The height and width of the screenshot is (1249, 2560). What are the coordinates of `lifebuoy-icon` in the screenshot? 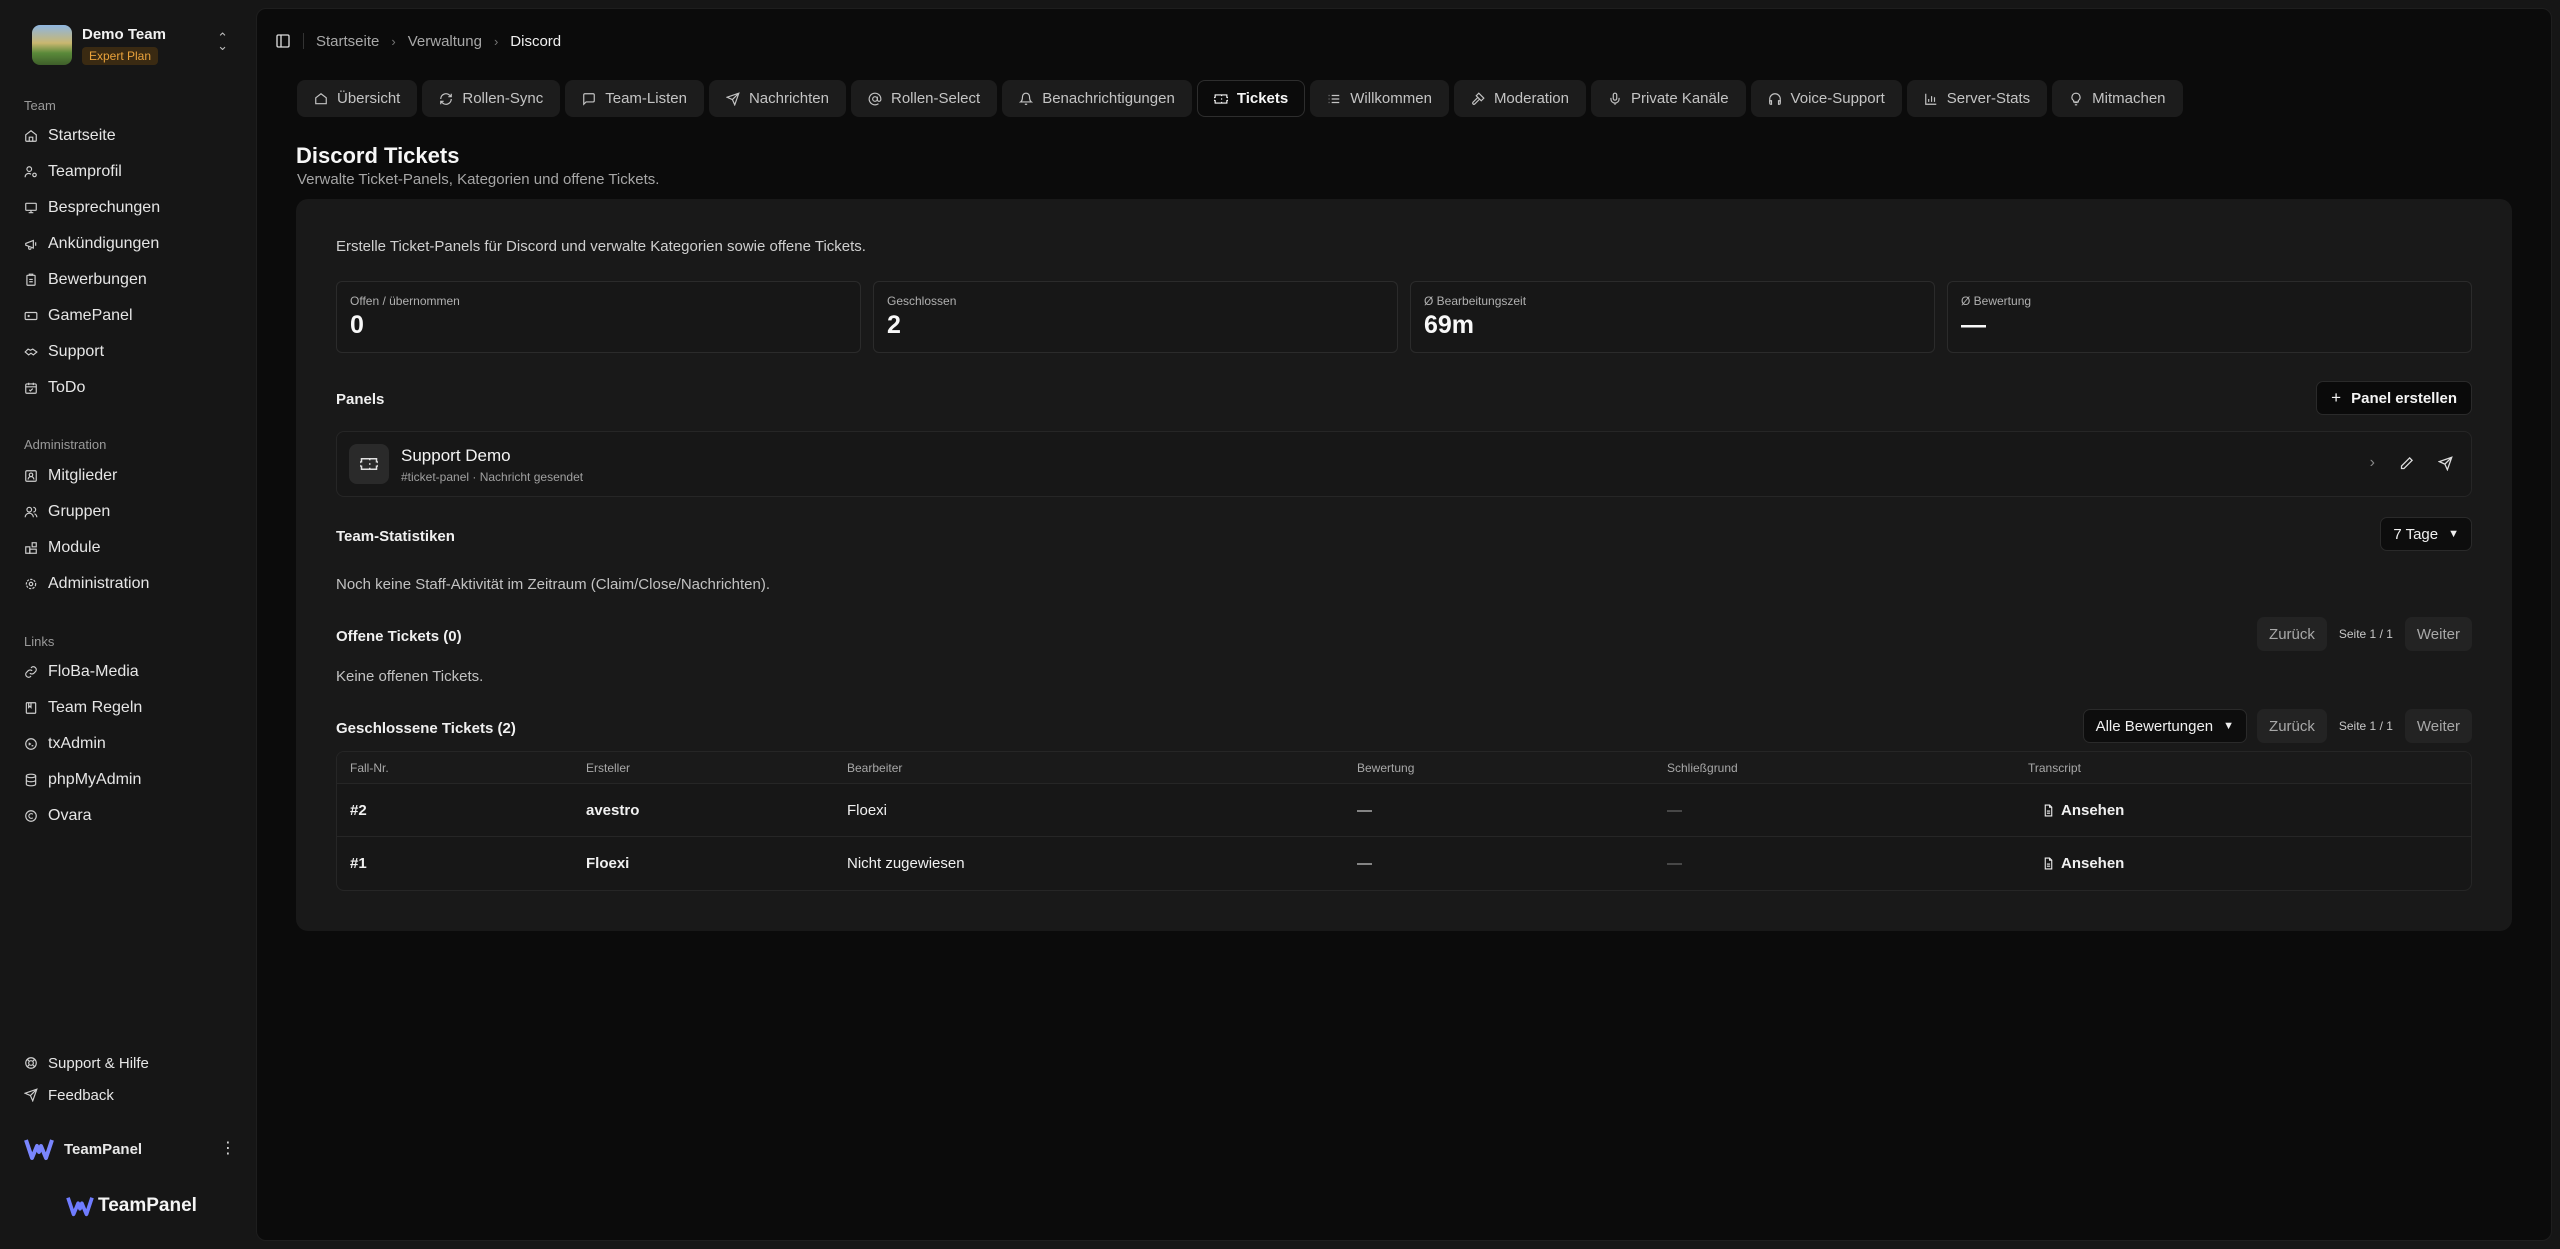 It's located at (31, 1063).